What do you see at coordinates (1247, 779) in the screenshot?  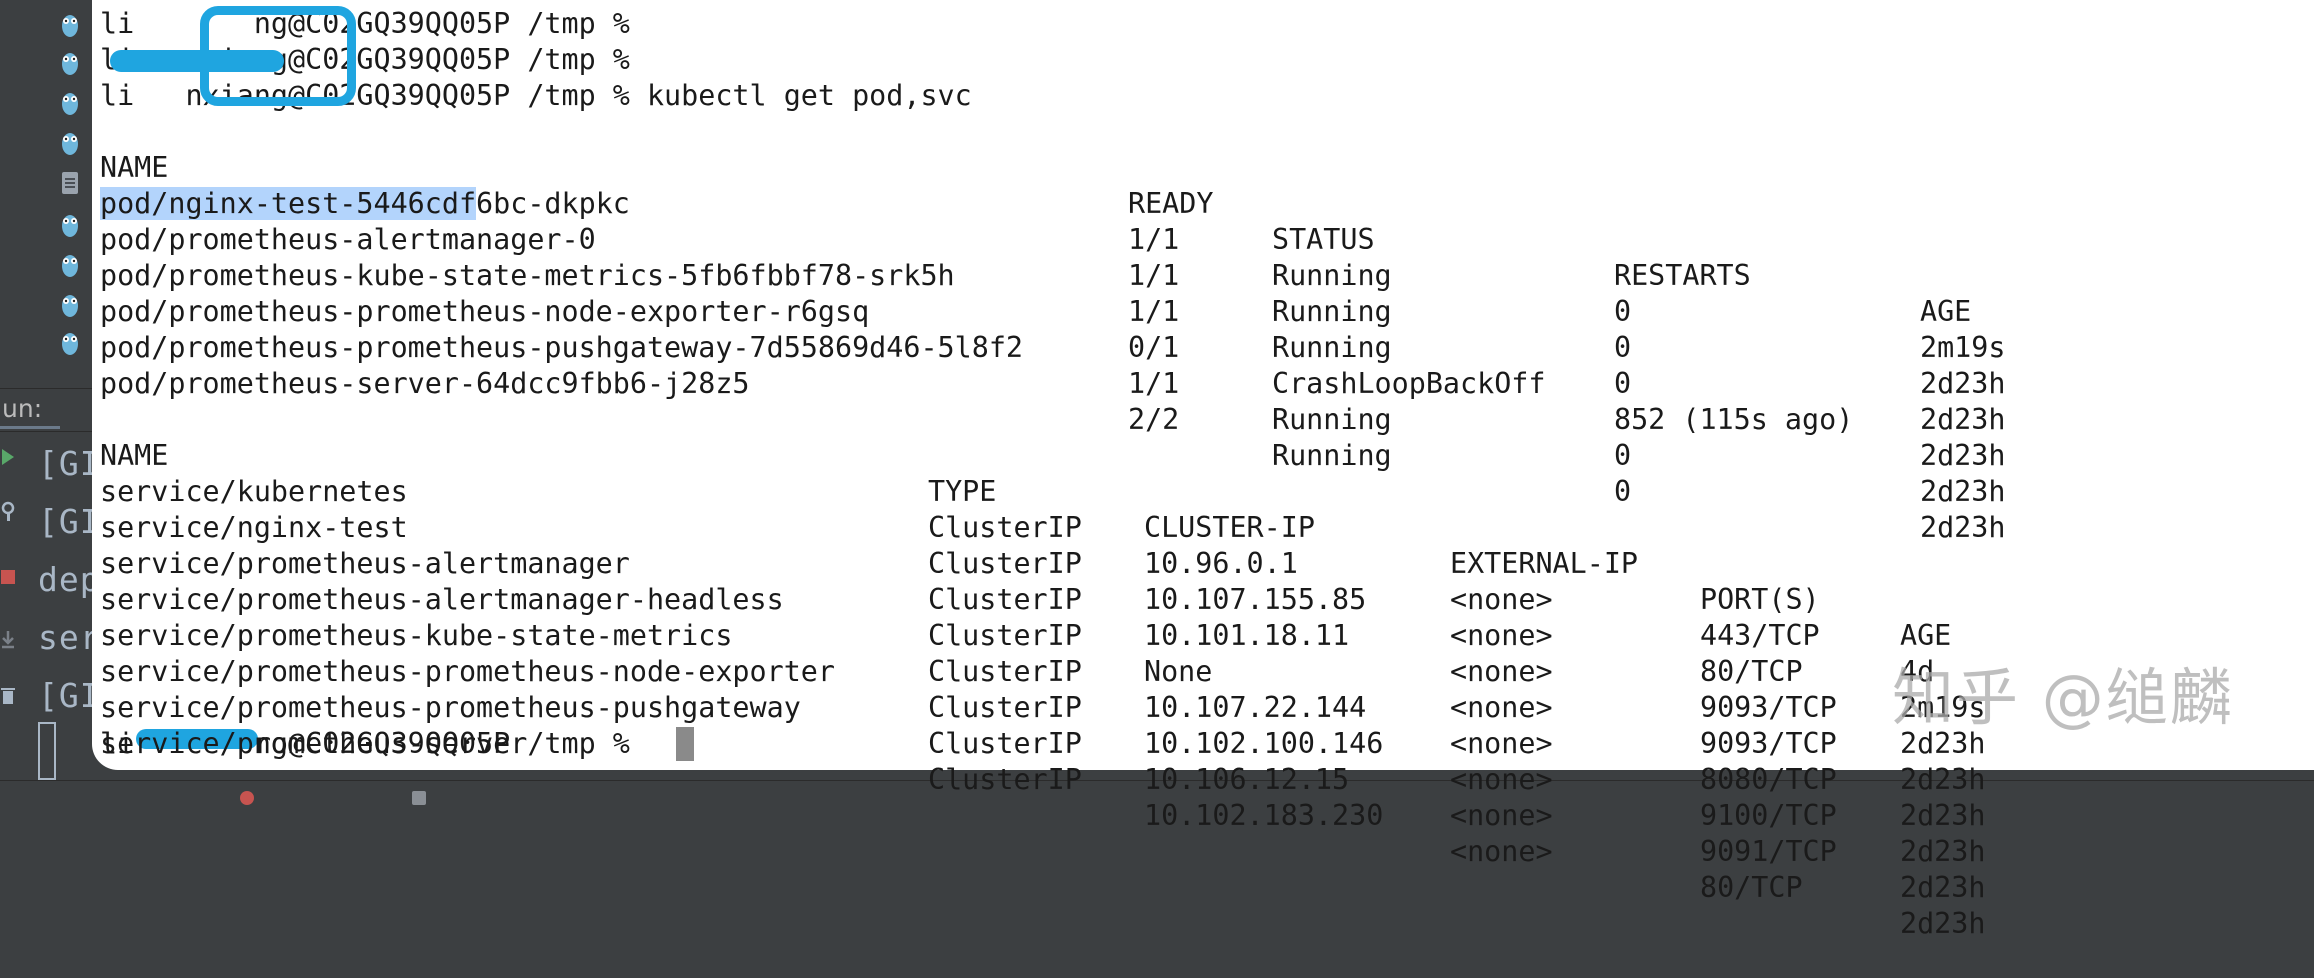 I see `svc-cluster-ip: 10.106.12.15` at bounding box center [1247, 779].